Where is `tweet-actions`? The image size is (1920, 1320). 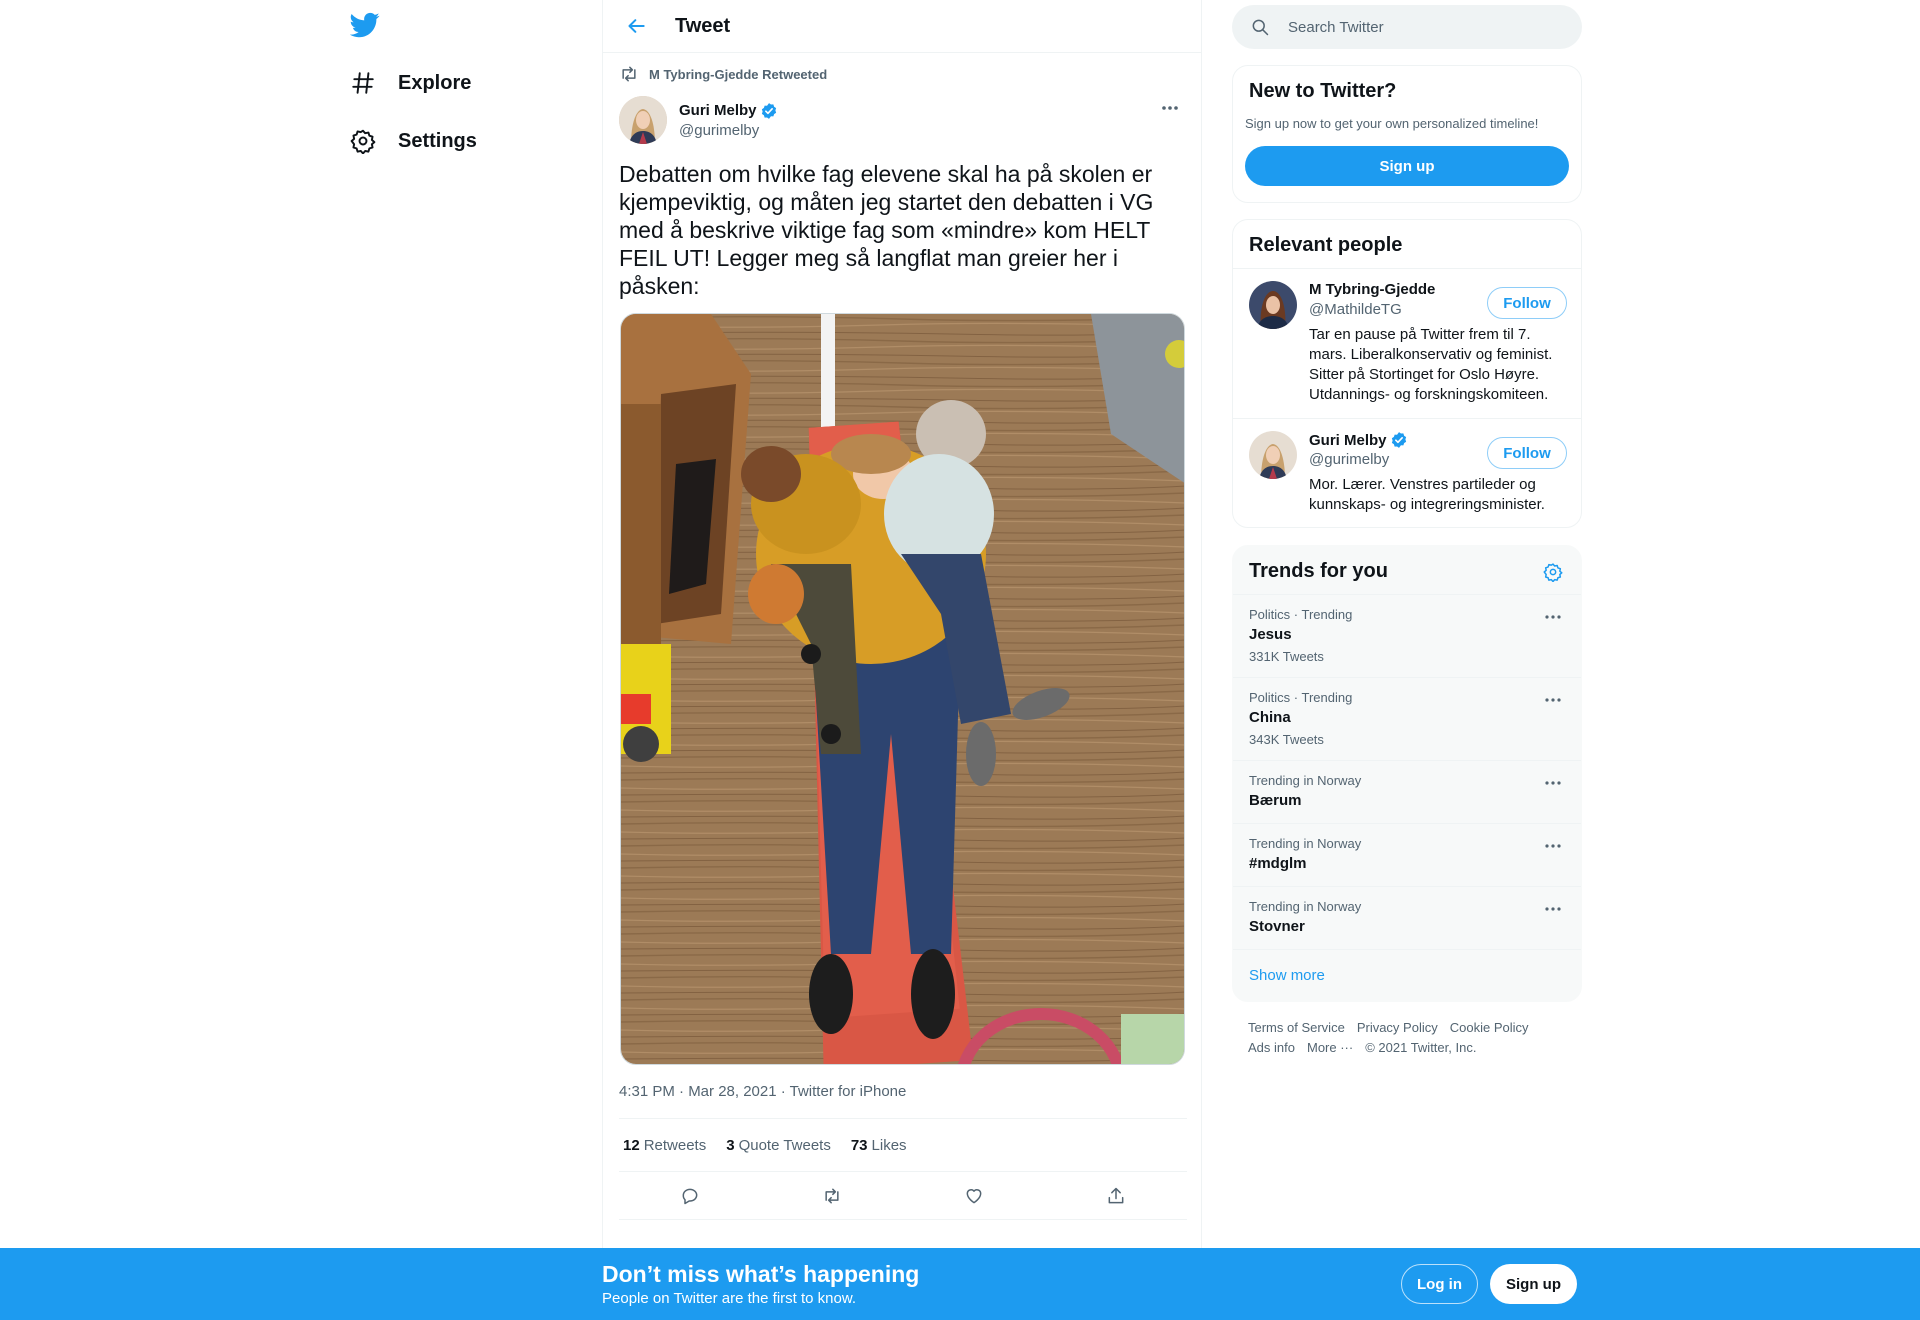
tweet-actions is located at coordinates (903, 1196).